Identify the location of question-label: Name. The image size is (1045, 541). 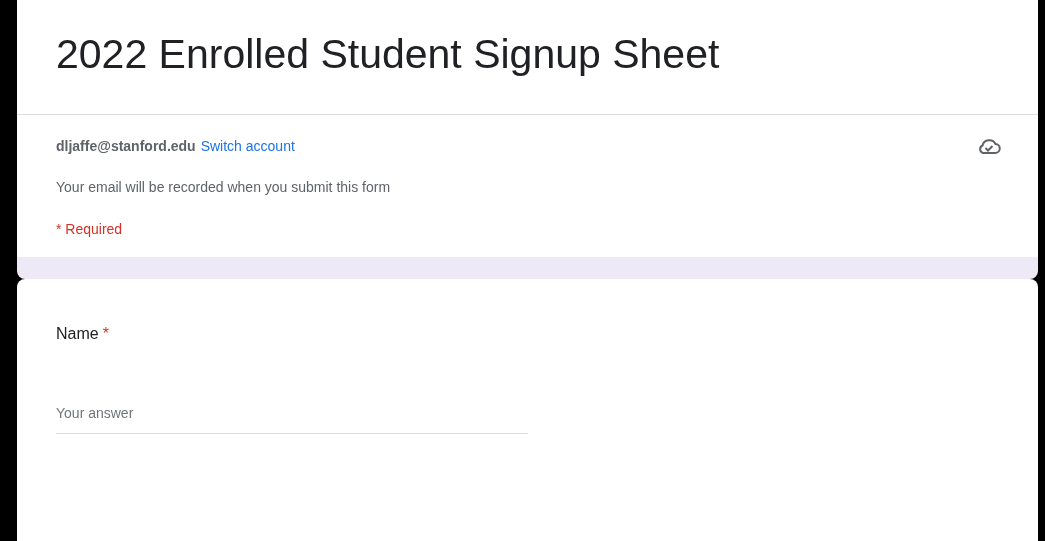
(77, 334).